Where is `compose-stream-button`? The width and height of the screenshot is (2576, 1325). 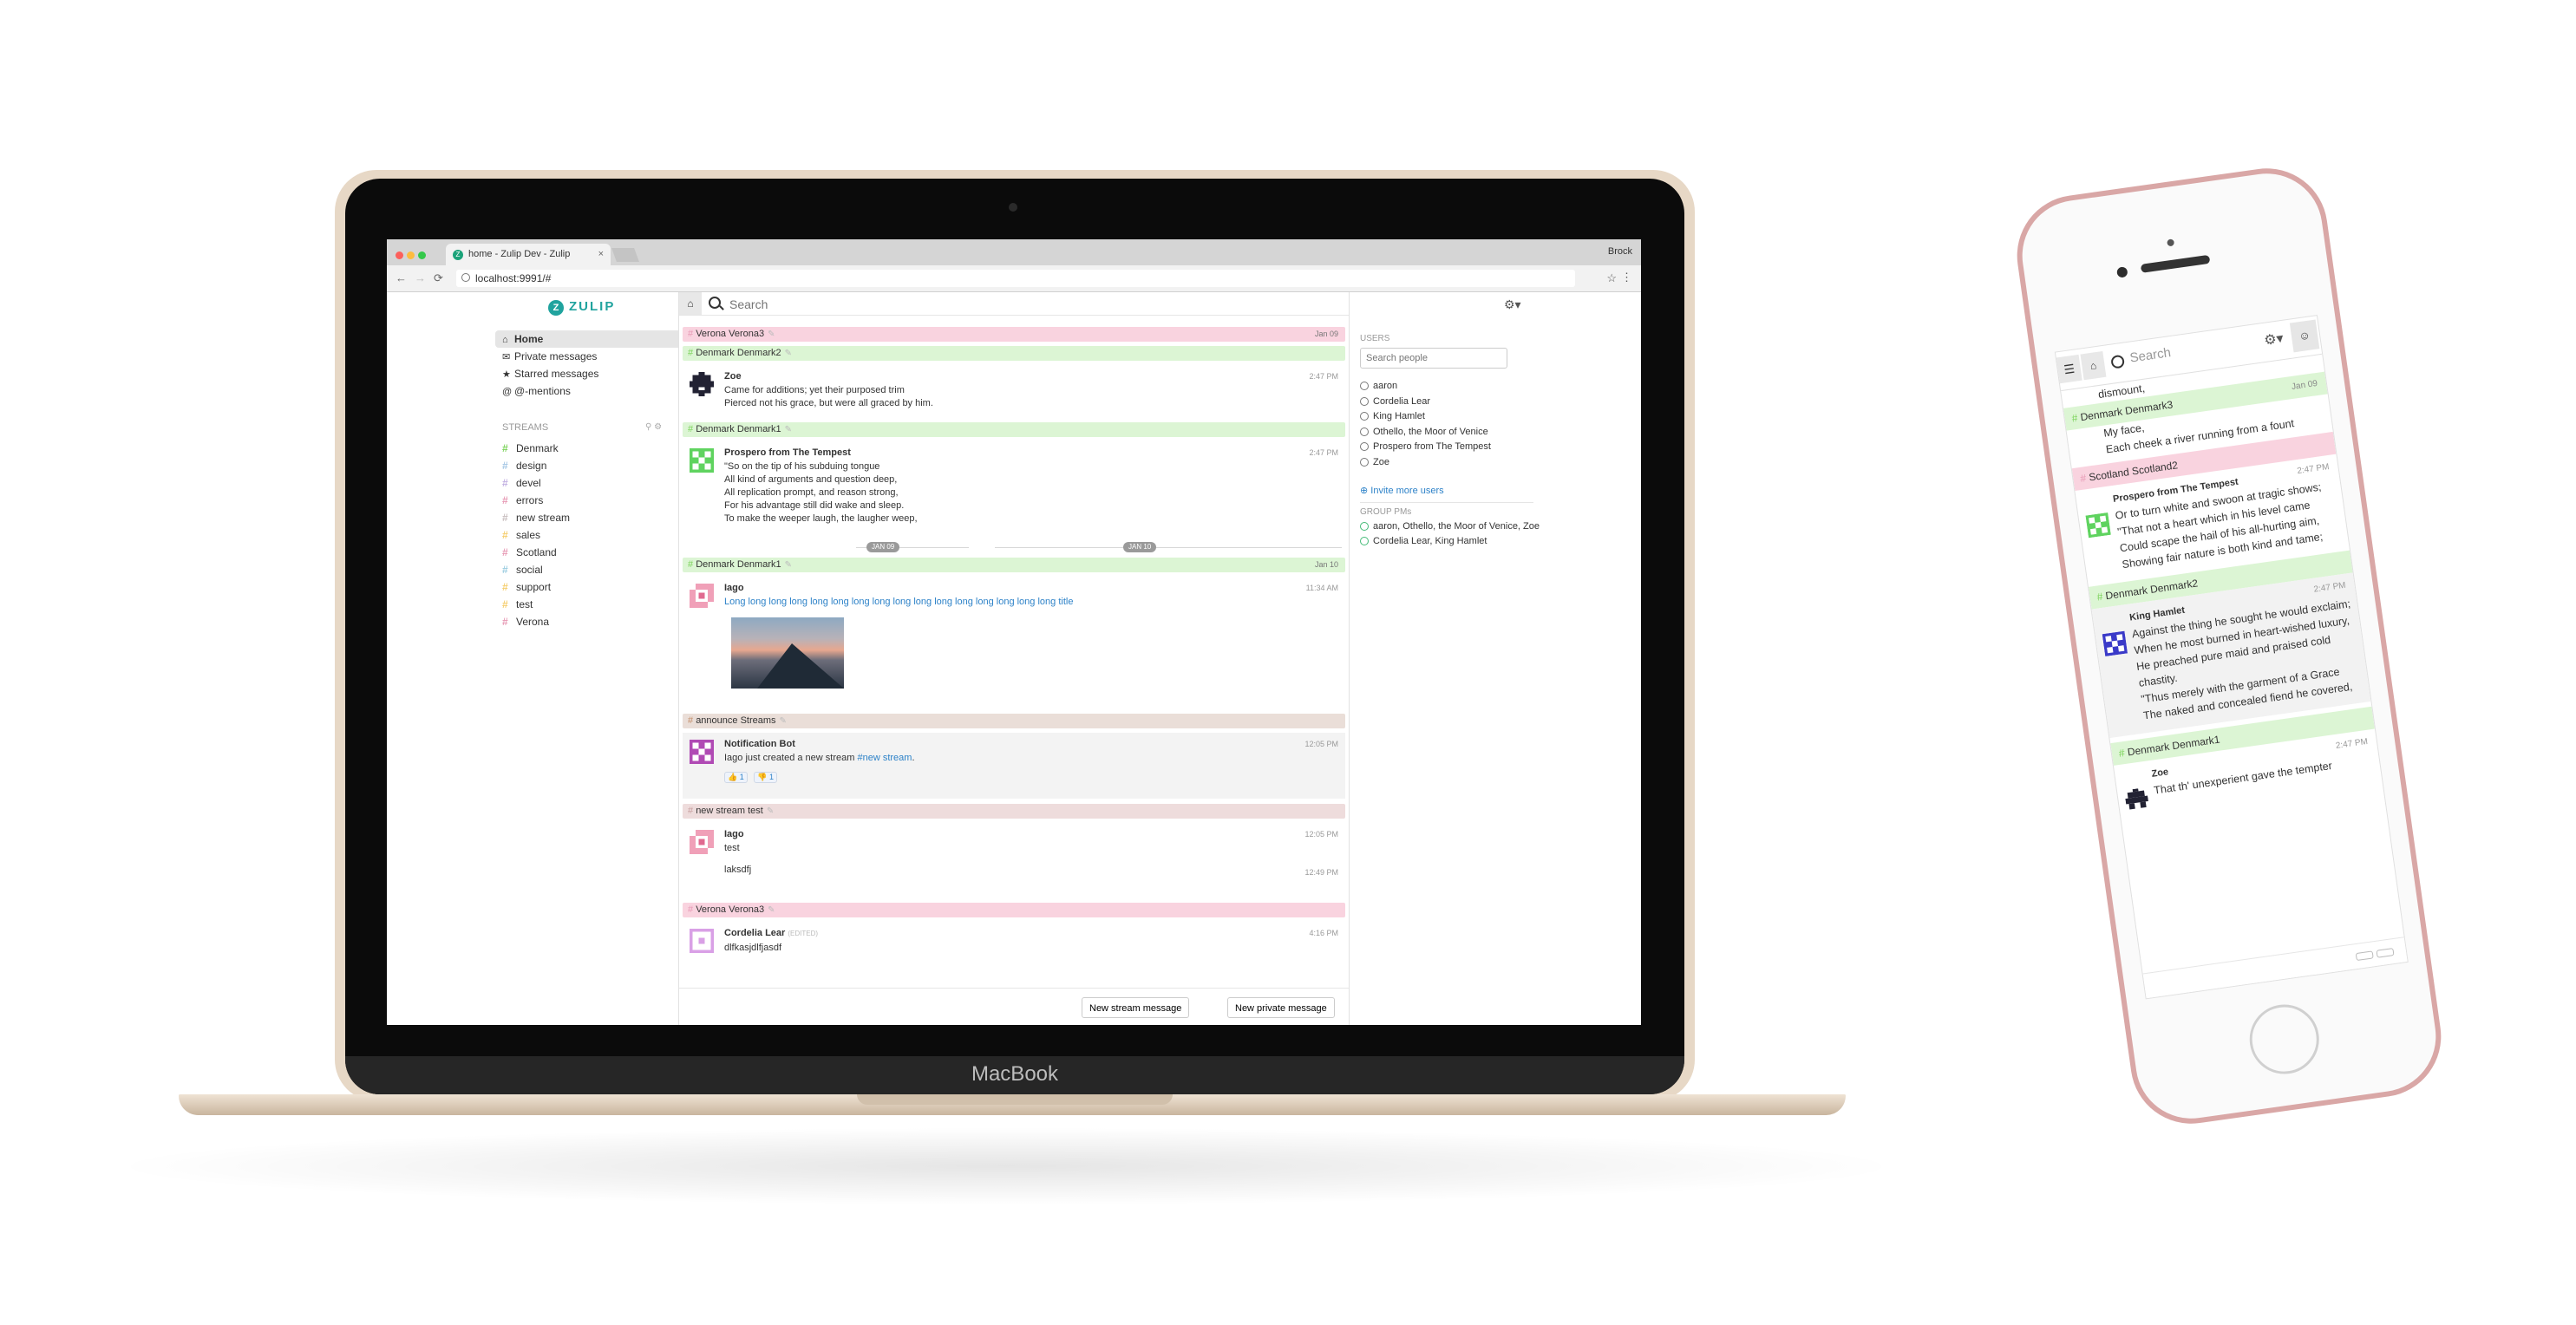
compose-stream-button is located at coordinates (2364, 956).